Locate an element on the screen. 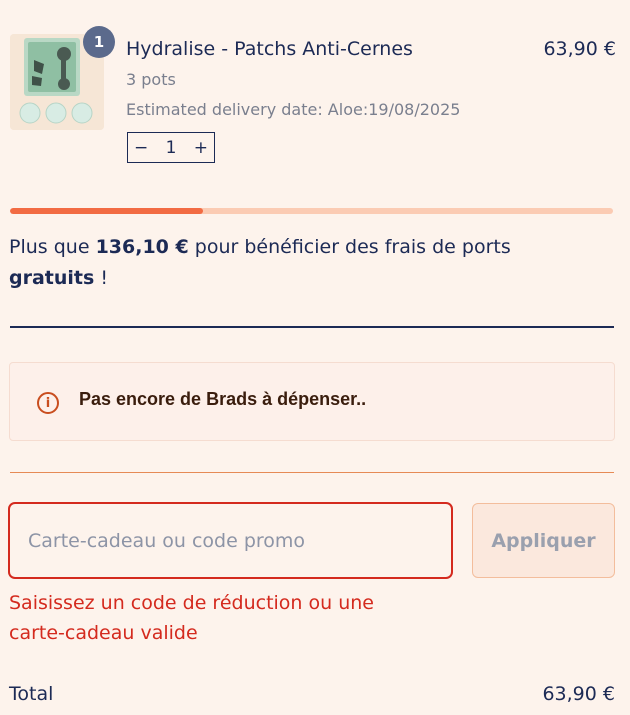 This screenshot has height=715, width=630. promo-code-input is located at coordinates (230, 540).